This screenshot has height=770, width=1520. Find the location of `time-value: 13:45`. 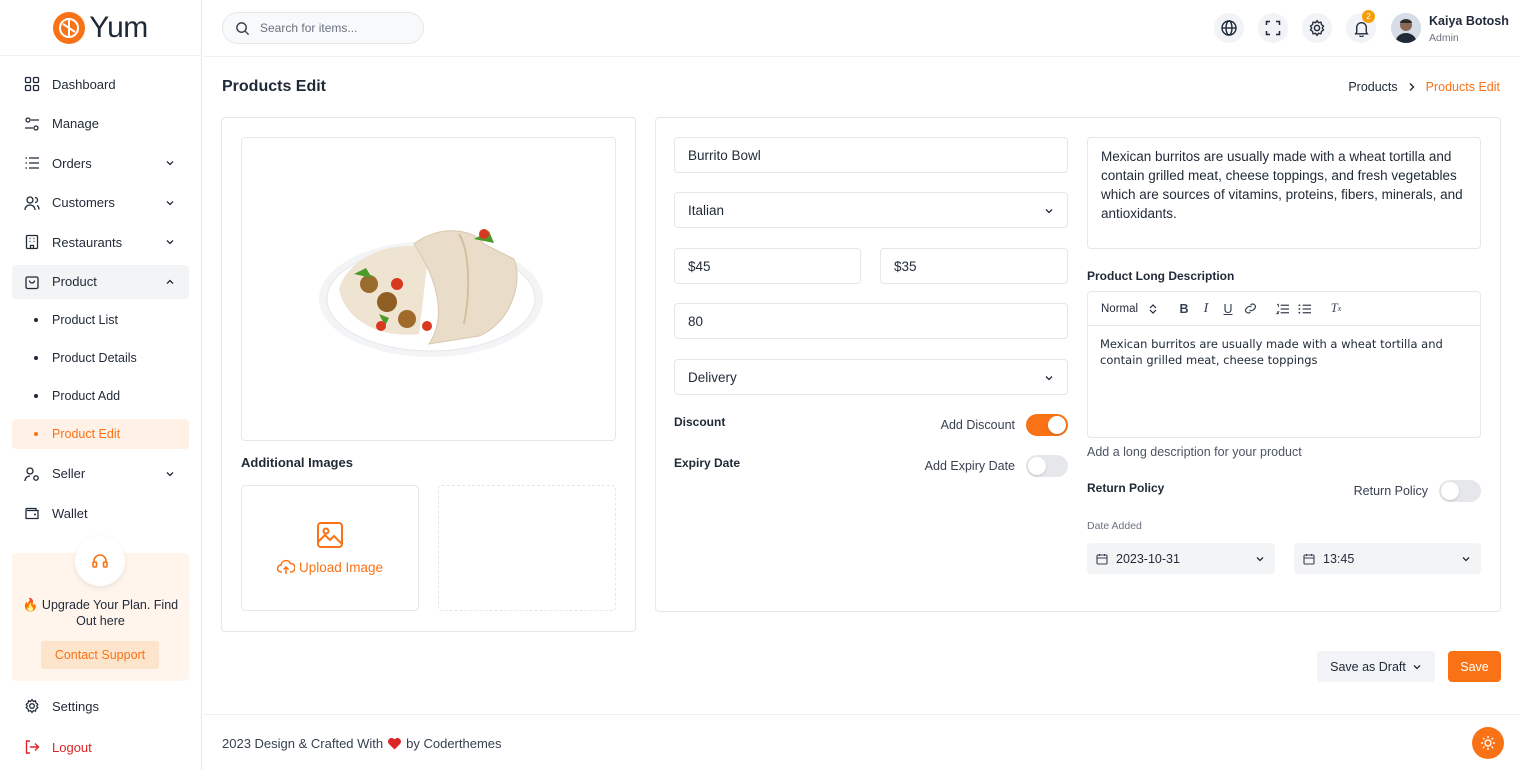

time-value: 13:45 is located at coordinates (1339, 558).